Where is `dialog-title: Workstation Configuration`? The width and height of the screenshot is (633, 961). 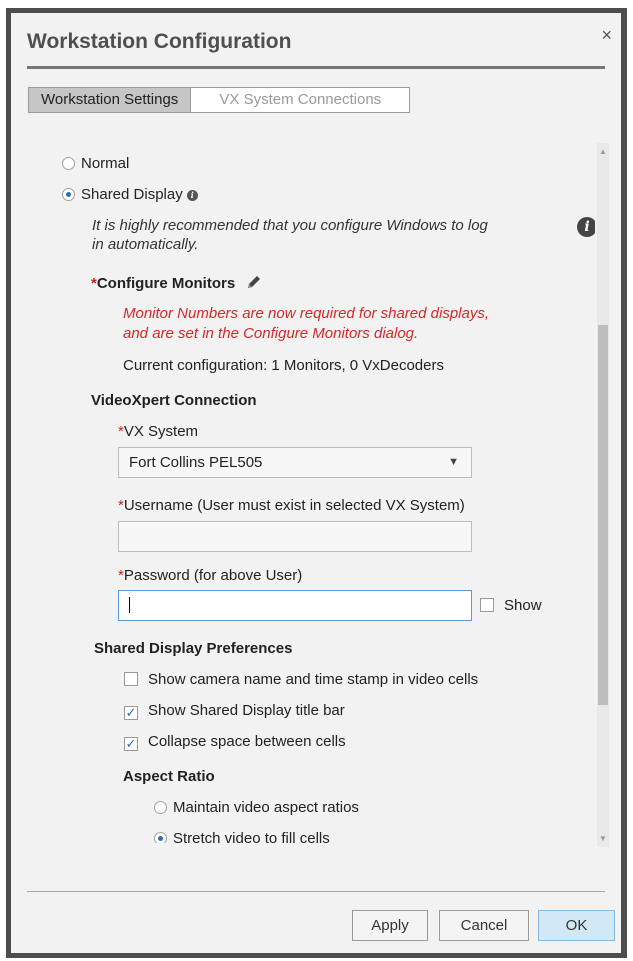 dialog-title: Workstation Configuration is located at coordinates (159, 41).